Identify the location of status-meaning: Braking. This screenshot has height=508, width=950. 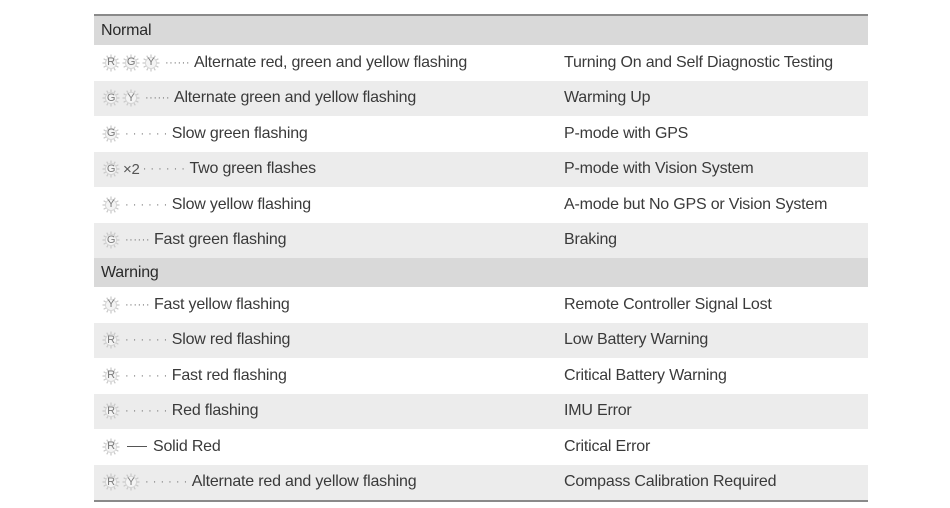
(590, 240).